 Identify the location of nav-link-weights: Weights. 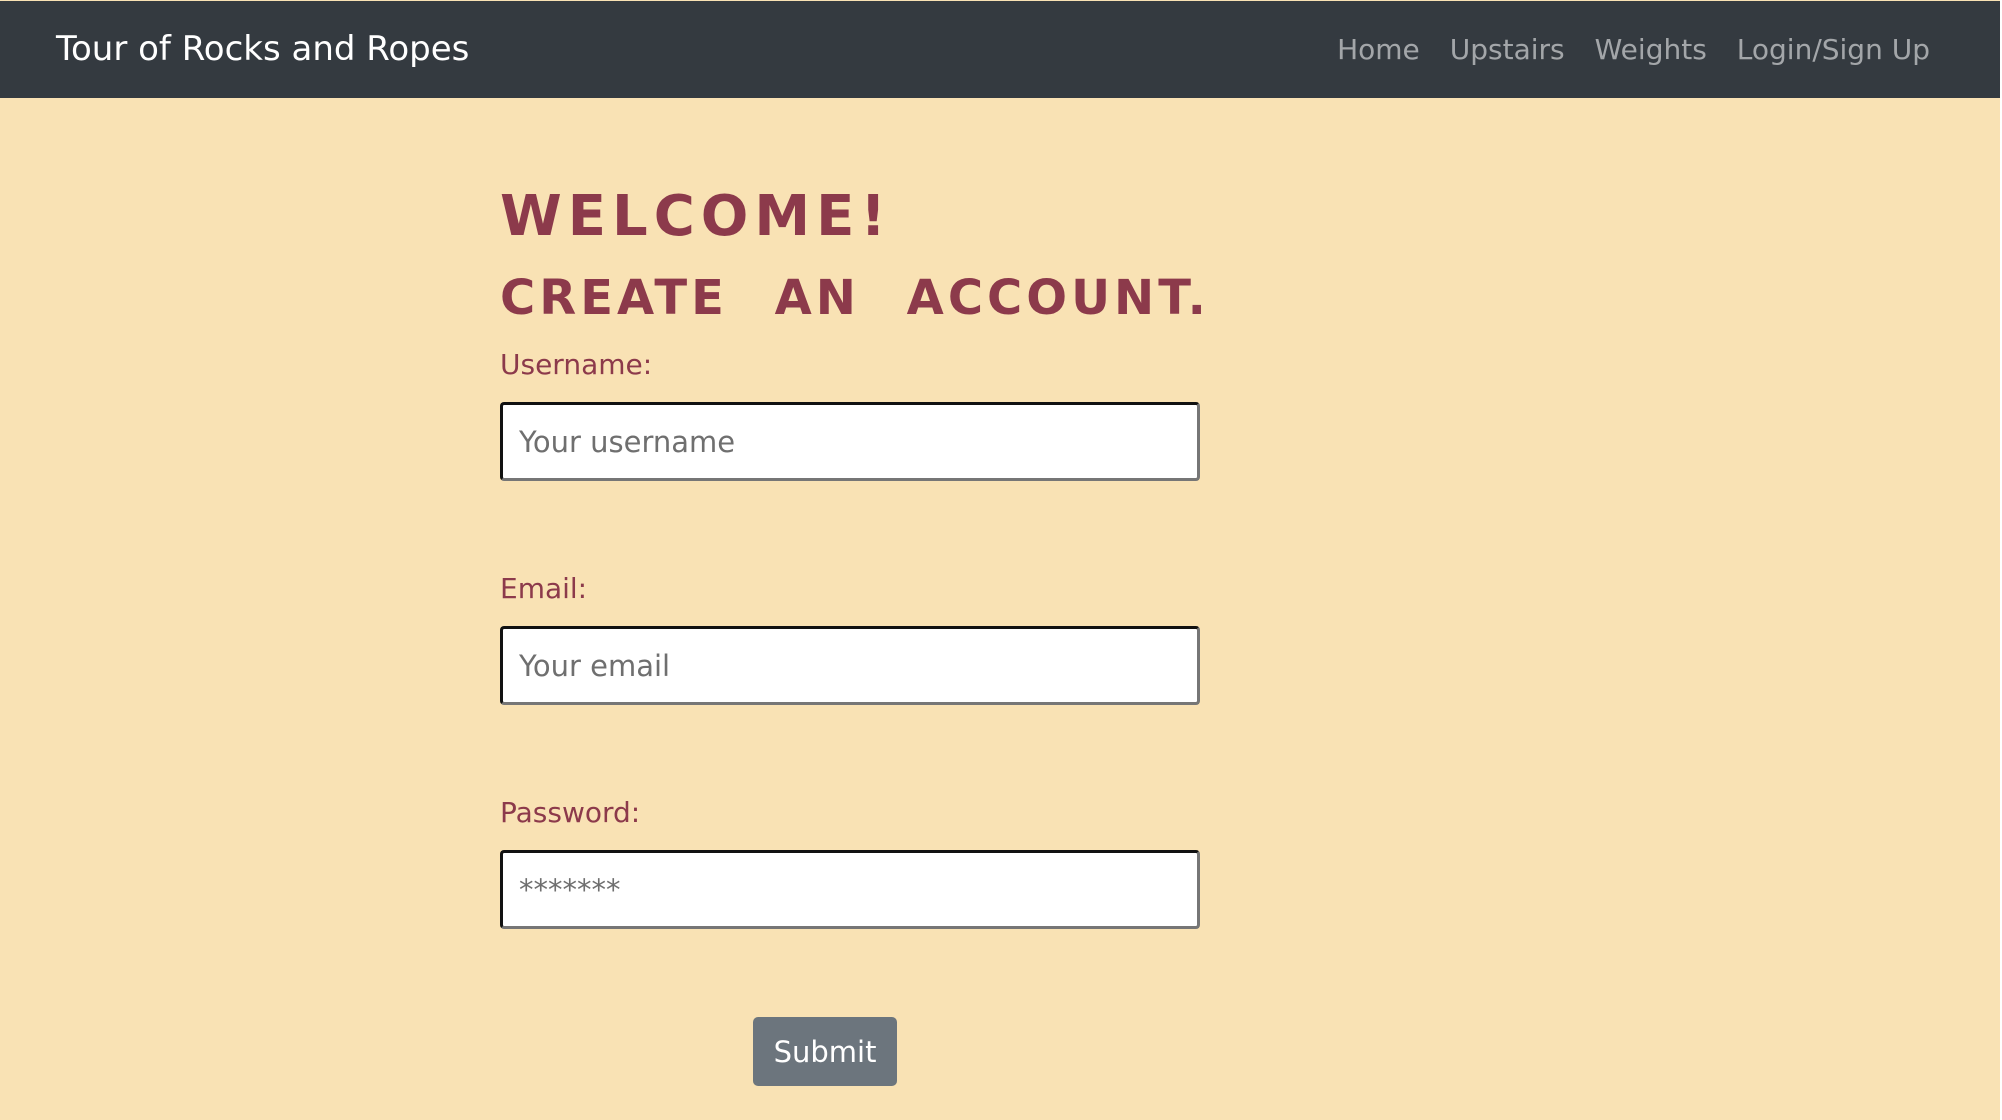
(1651, 49).